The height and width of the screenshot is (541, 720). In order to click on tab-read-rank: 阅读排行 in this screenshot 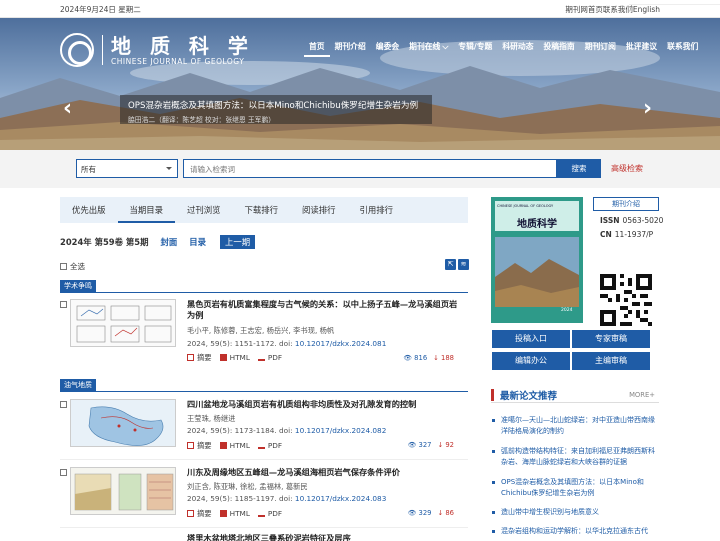, I will do `click(319, 210)`.